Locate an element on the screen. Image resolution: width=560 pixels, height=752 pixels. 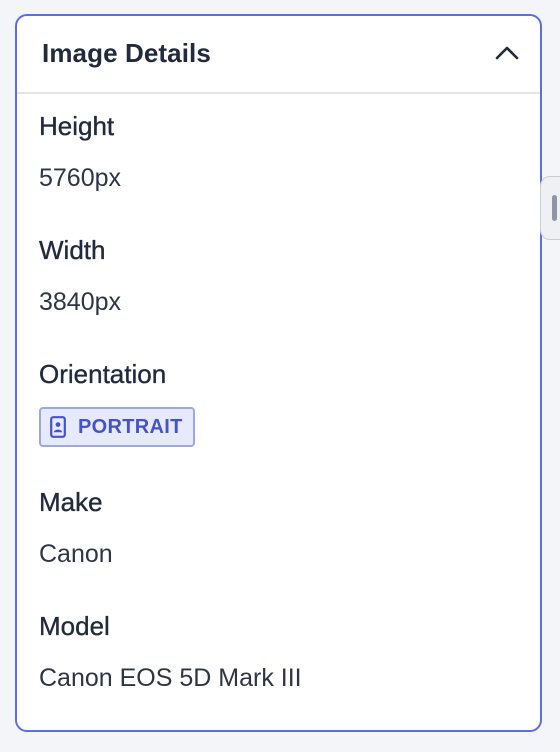
orientation-badge: PORTRAIT is located at coordinates (117, 427).